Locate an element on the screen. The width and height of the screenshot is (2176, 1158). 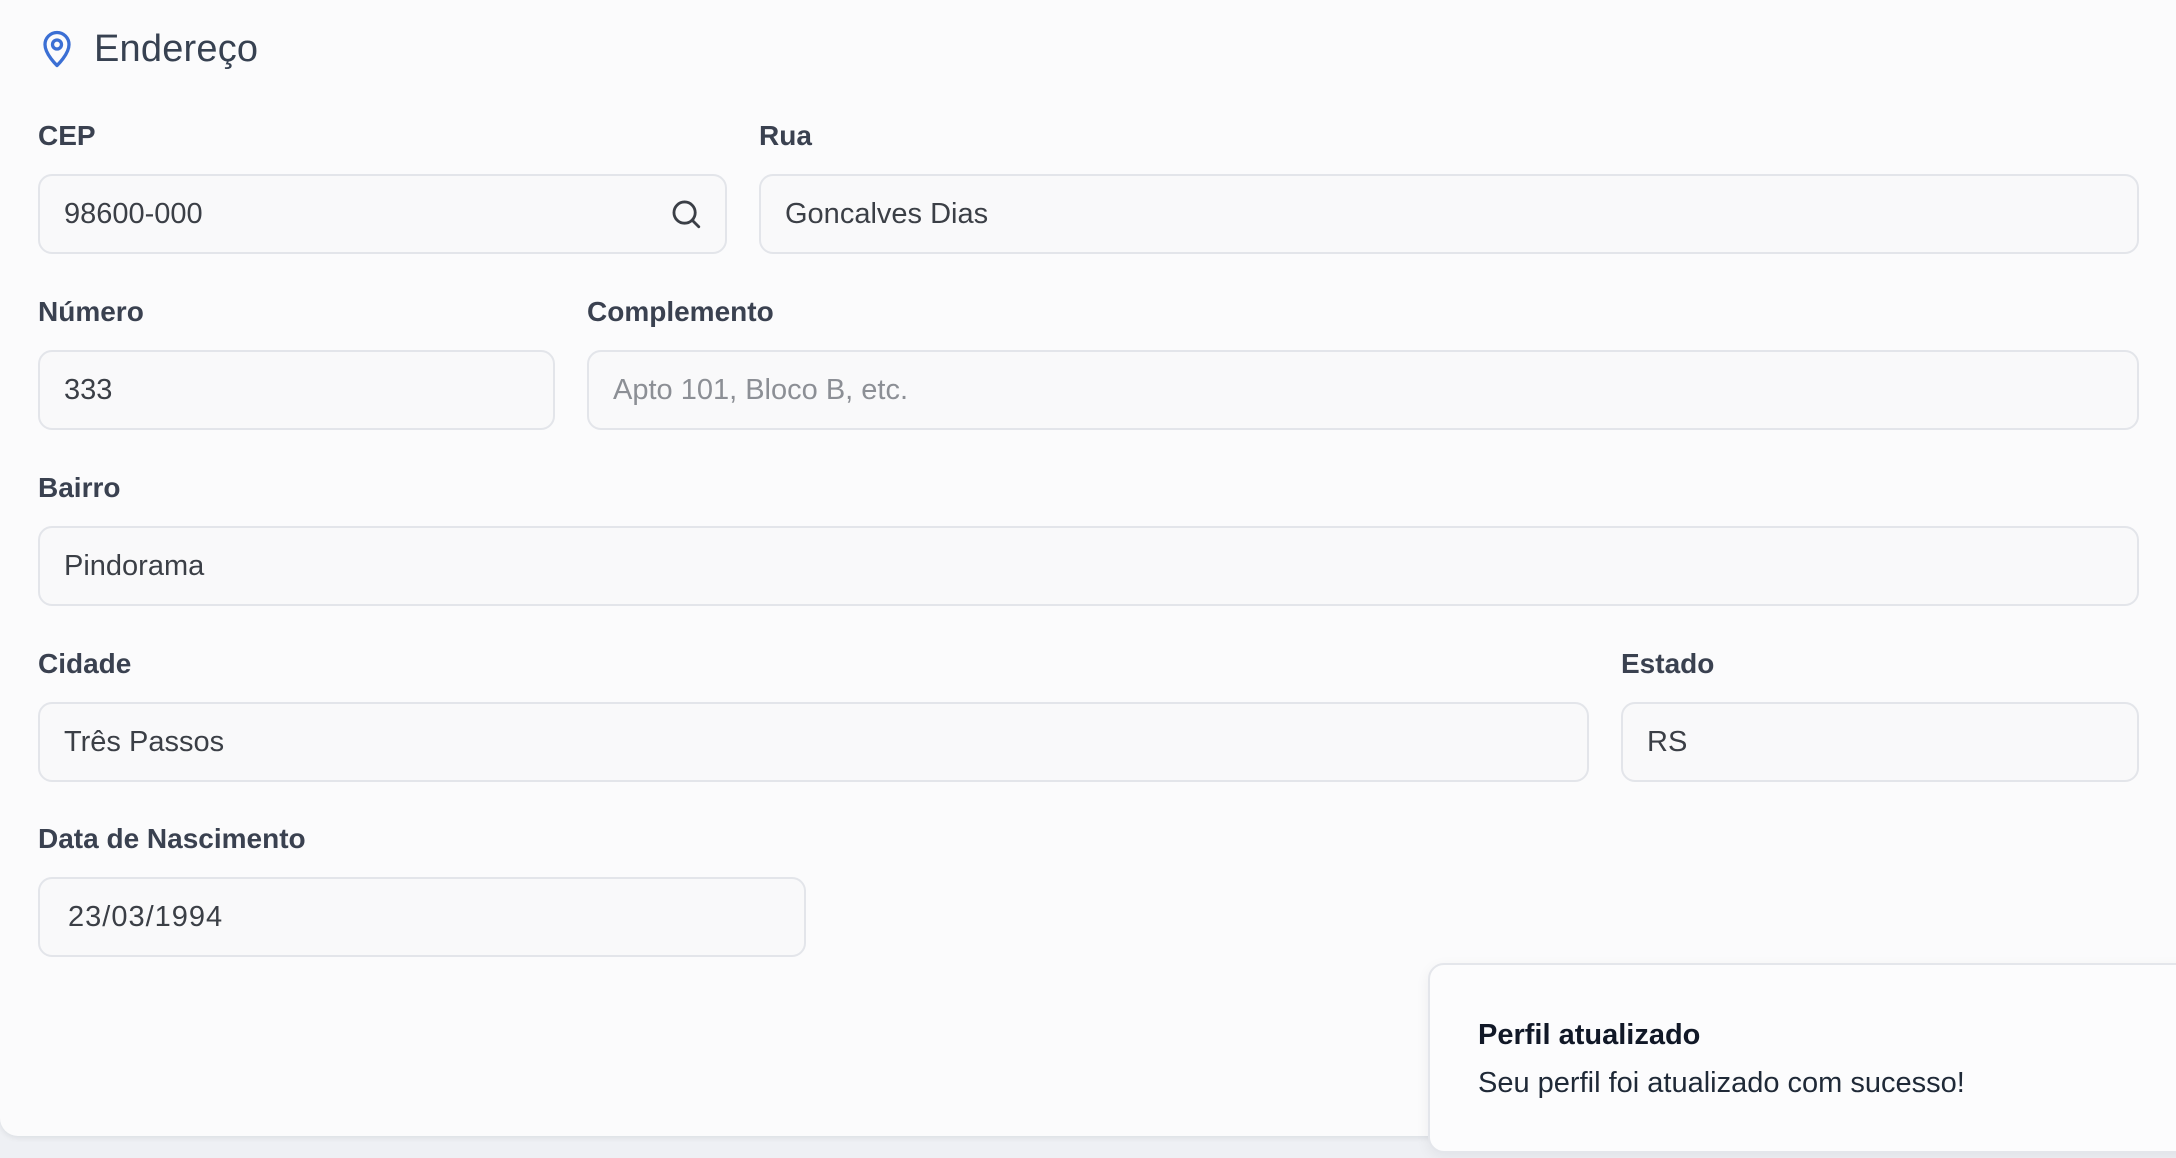
section-header: Endereço is located at coordinates (148, 49).